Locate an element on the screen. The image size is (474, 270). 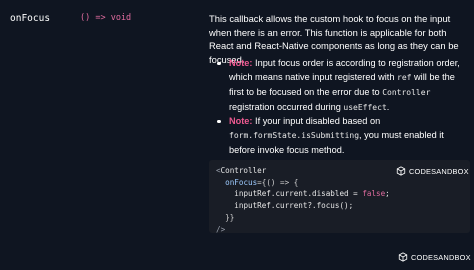
code-token: Controller is located at coordinates (243, 170).